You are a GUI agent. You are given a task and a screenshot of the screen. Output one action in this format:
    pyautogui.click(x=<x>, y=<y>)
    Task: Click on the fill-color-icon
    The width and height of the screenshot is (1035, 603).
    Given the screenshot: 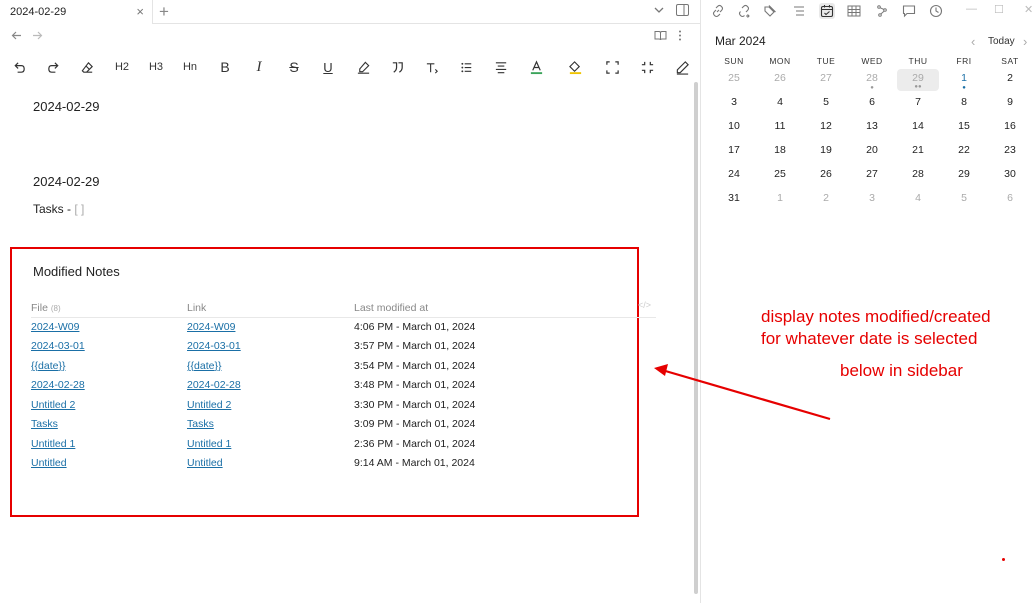 What is the action you would take?
    pyautogui.click(x=575, y=67)
    